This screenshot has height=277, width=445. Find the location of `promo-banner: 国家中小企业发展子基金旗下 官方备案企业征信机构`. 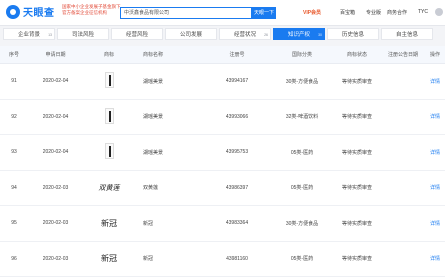

promo-banner: 国家中小企业发展子基金旗下 官方备案企业征信机构 is located at coordinates (91, 9).